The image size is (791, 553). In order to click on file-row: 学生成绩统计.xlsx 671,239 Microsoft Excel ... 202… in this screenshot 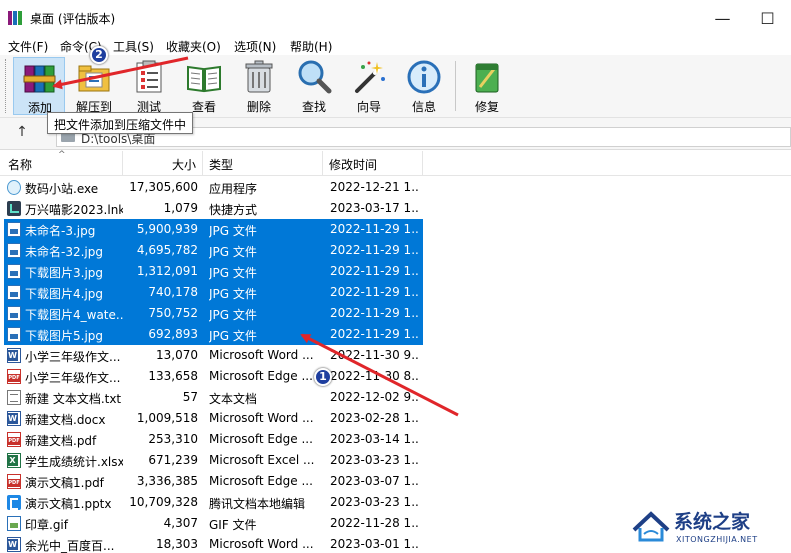, I will do `click(395, 460)`.